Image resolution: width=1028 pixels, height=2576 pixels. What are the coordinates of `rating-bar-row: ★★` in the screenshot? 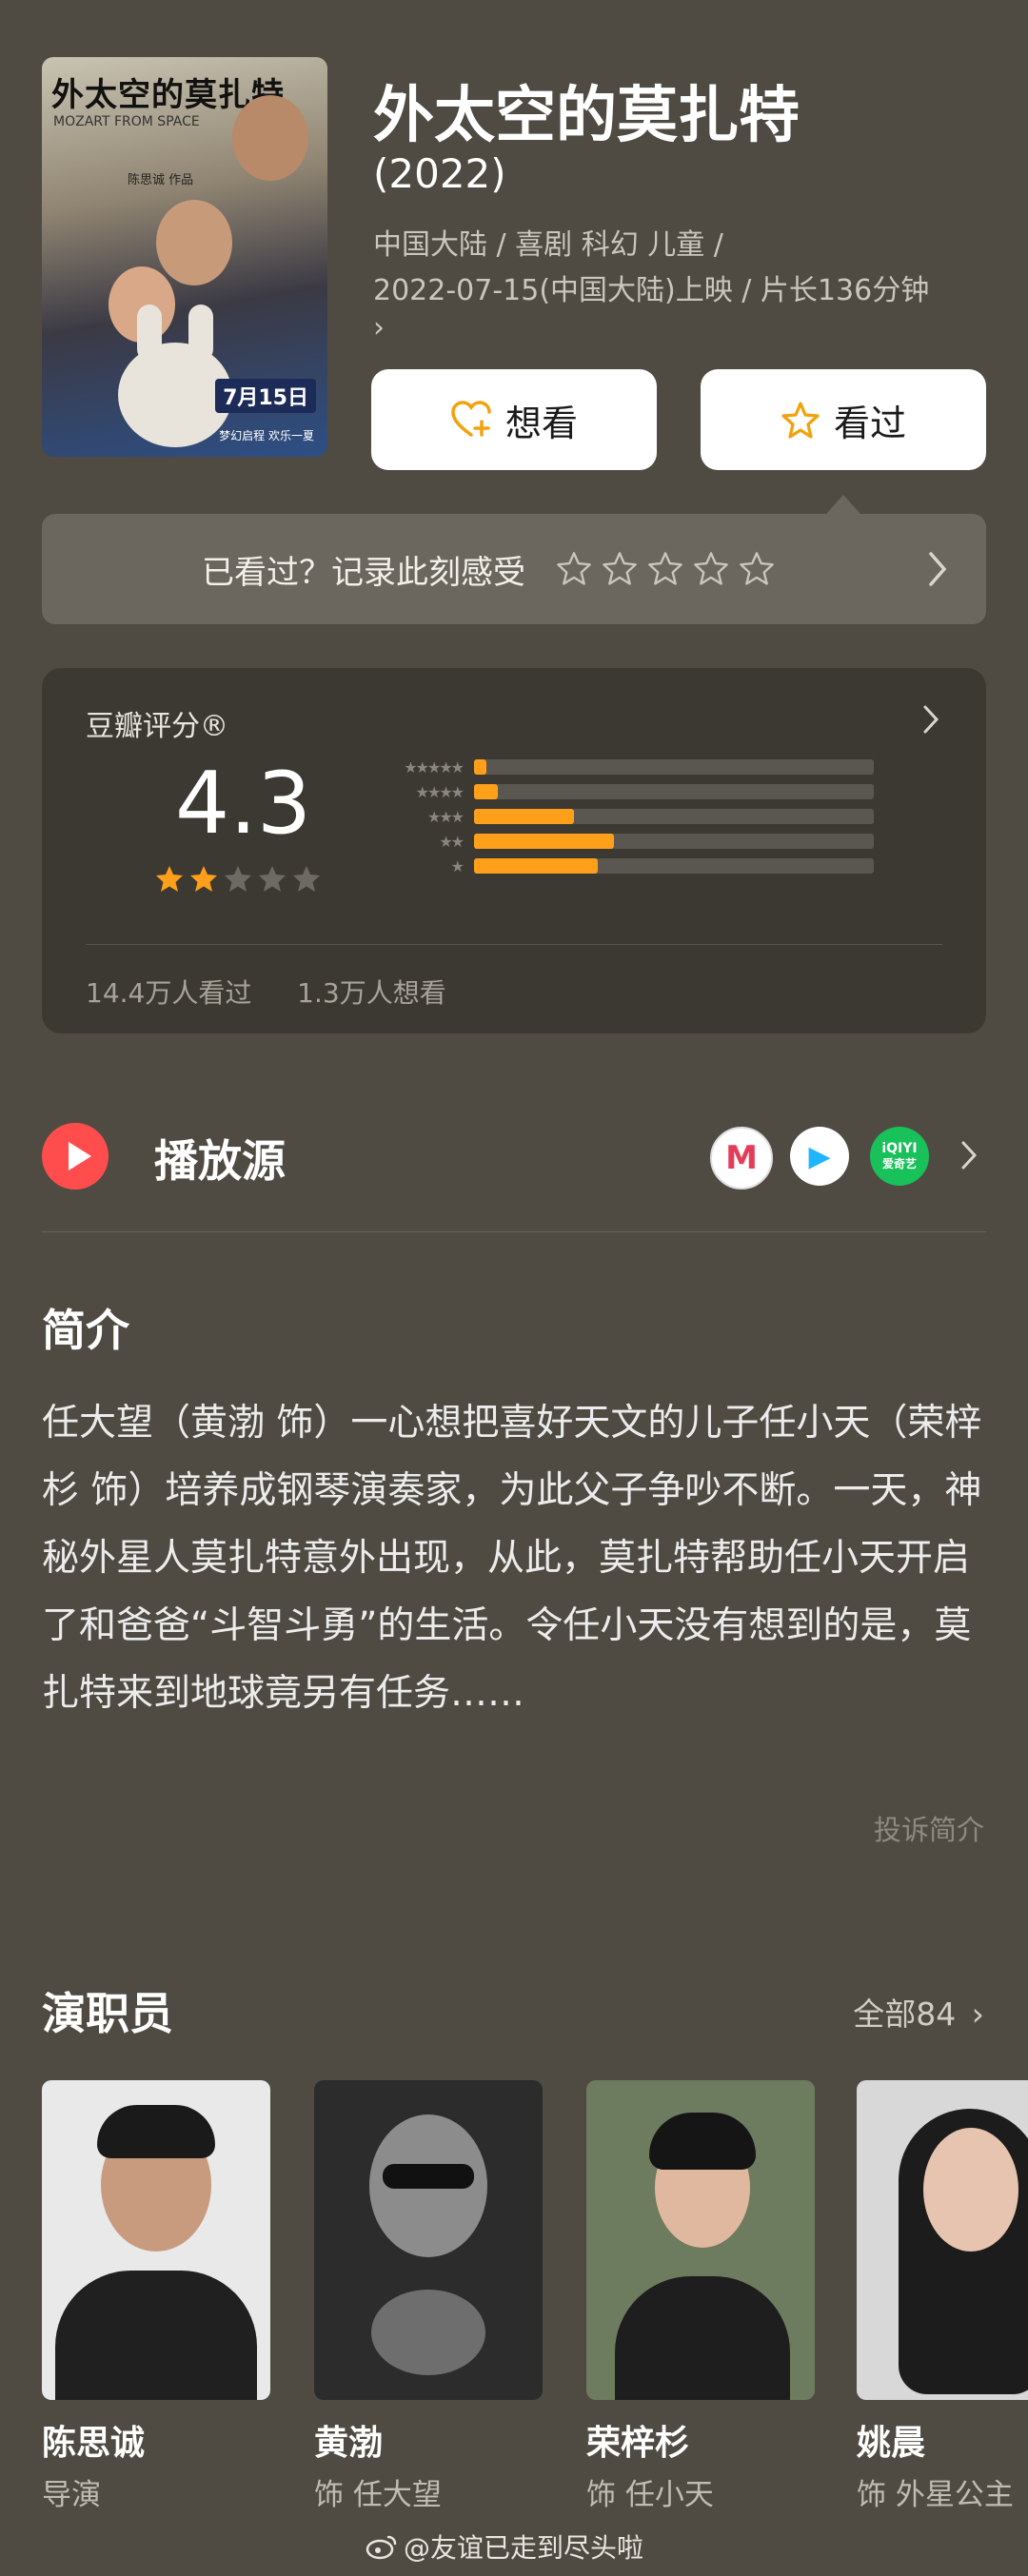 It's located at (616, 841).